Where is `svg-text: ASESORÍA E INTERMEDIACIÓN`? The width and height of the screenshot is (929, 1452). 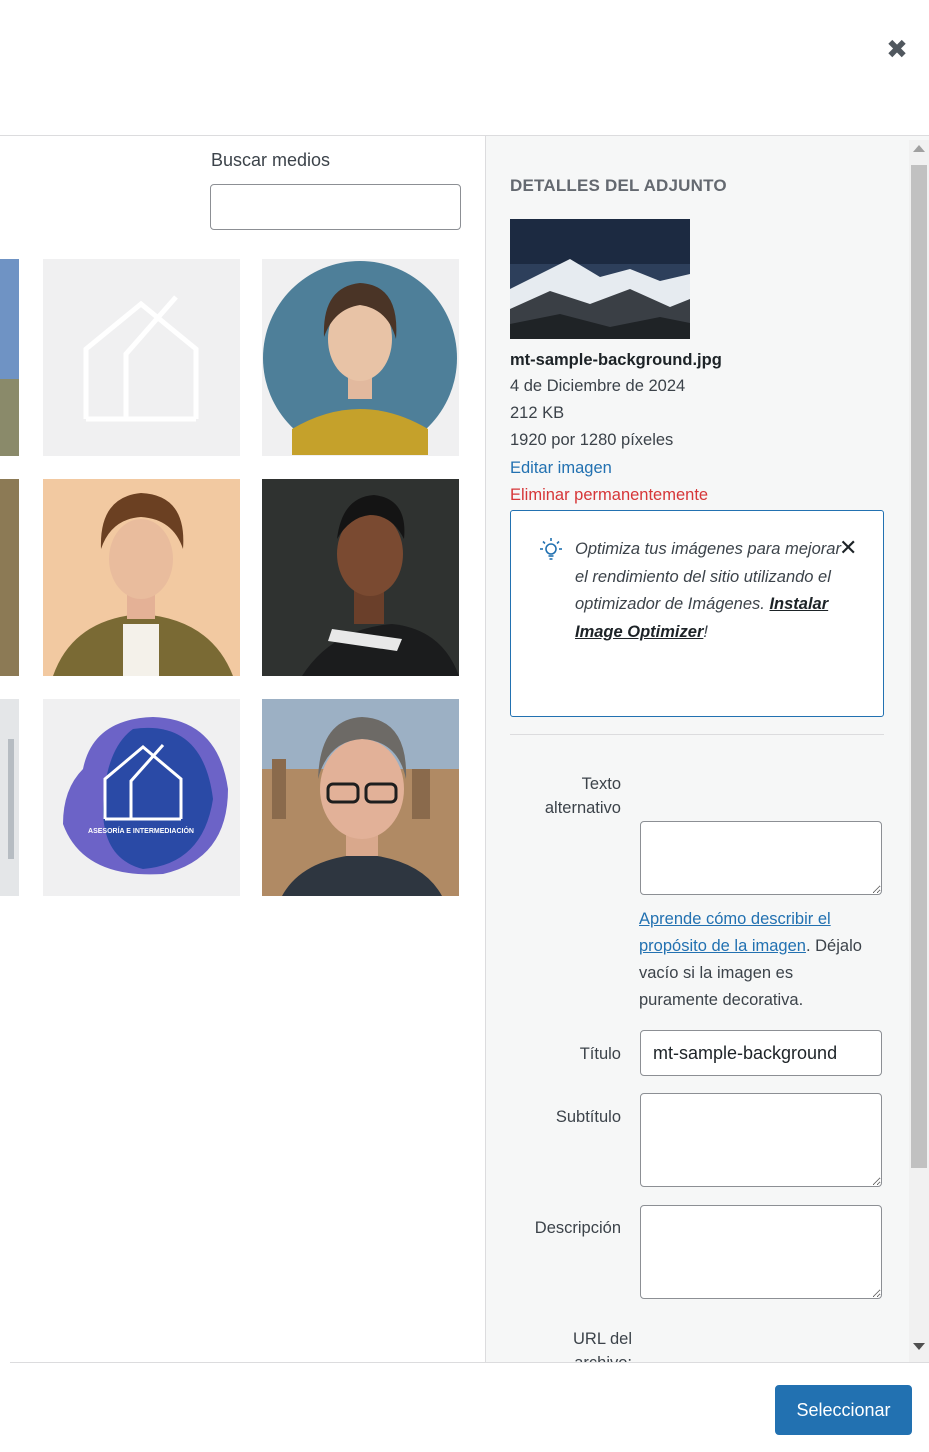
svg-text: ASESORÍA E INTERMEDIACIÓN is located at coordinates (141, 830).